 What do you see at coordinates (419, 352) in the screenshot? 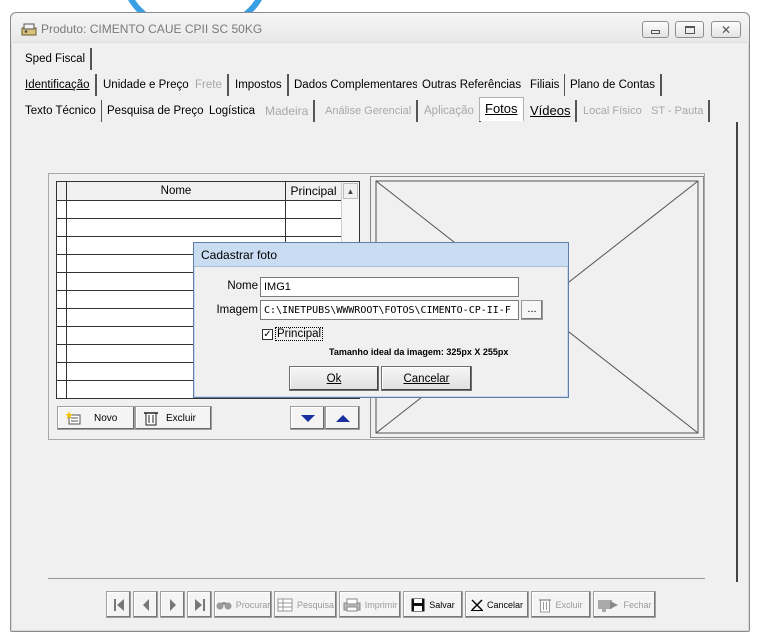
I see `image-size-hint: Tamanho ideal da imagem: 325px X 255px` at bounding box center [419, 352].